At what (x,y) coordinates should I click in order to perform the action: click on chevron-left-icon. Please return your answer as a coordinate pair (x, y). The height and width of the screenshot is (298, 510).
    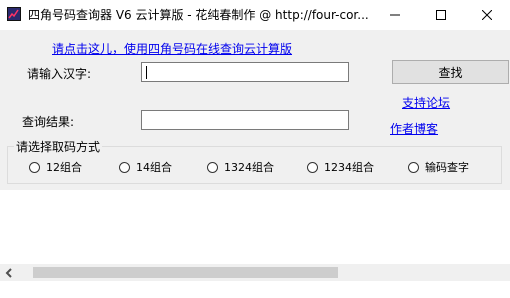
    Looking at the image, I should click on (8, 272).